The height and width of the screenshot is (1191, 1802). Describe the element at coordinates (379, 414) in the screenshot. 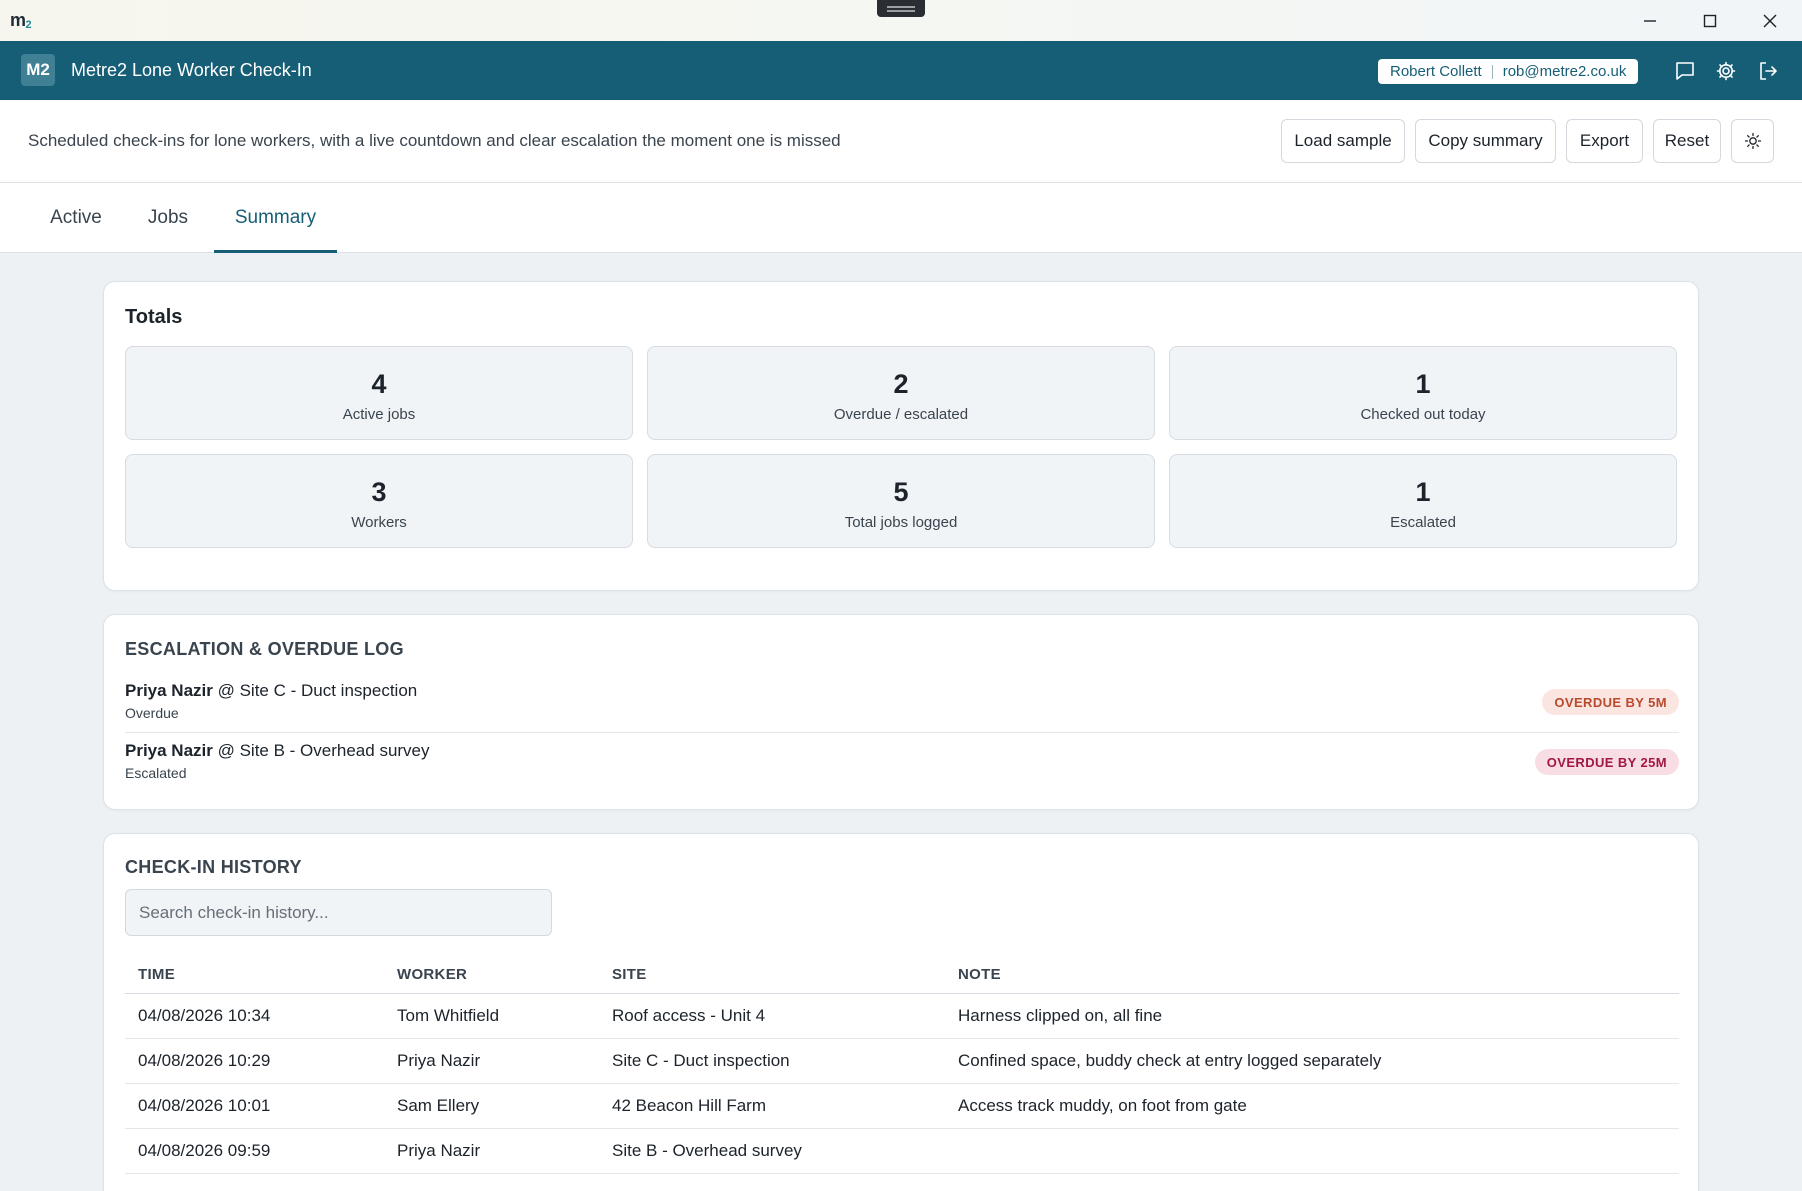

I see `stat-label: Active jobs` at that location.